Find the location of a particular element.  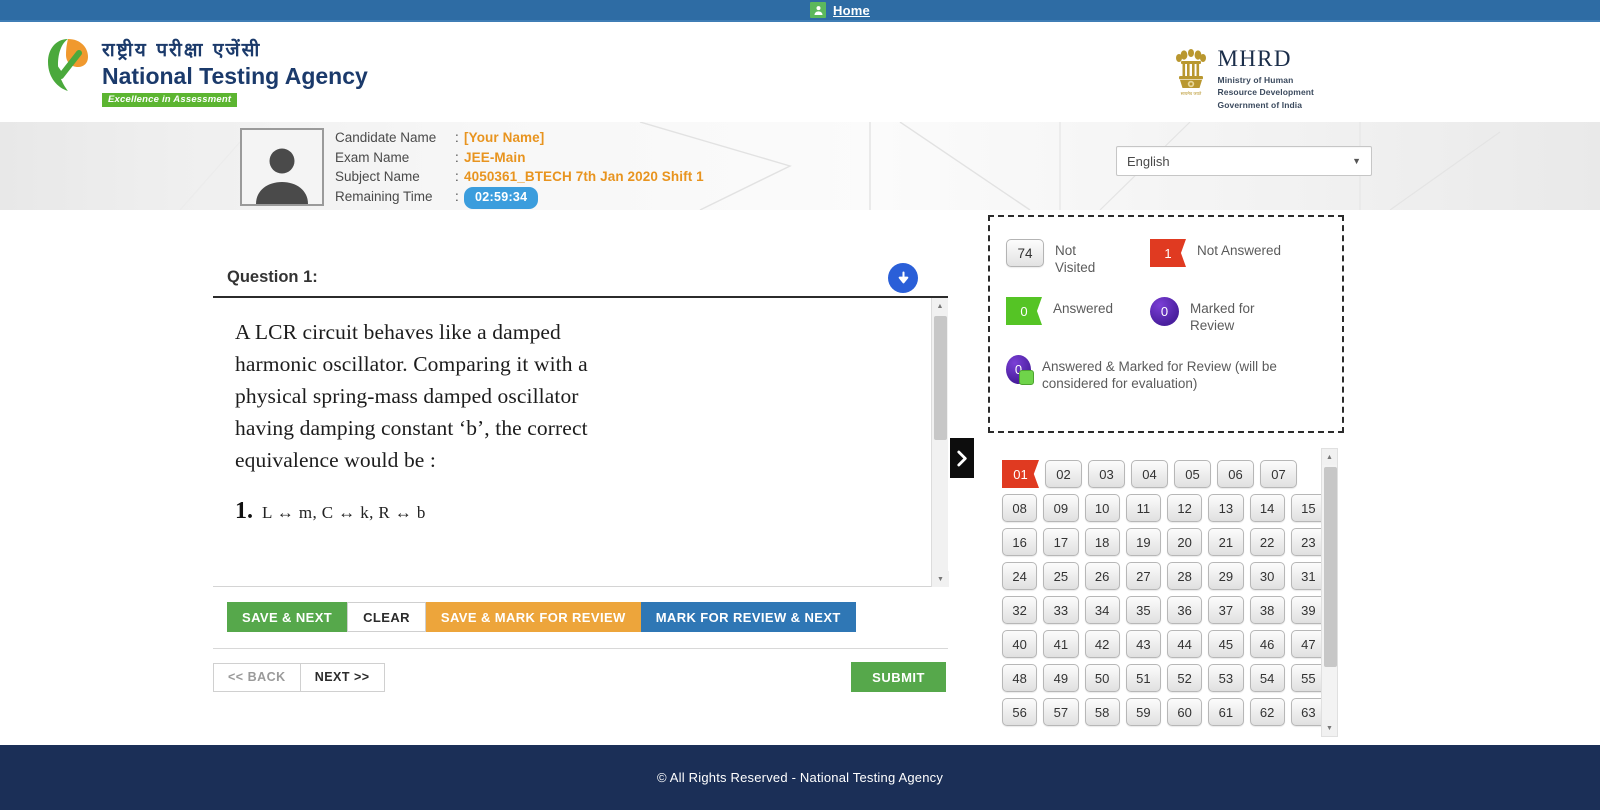

exam-name-label: Exam Name is located at coordinates (372, 157).